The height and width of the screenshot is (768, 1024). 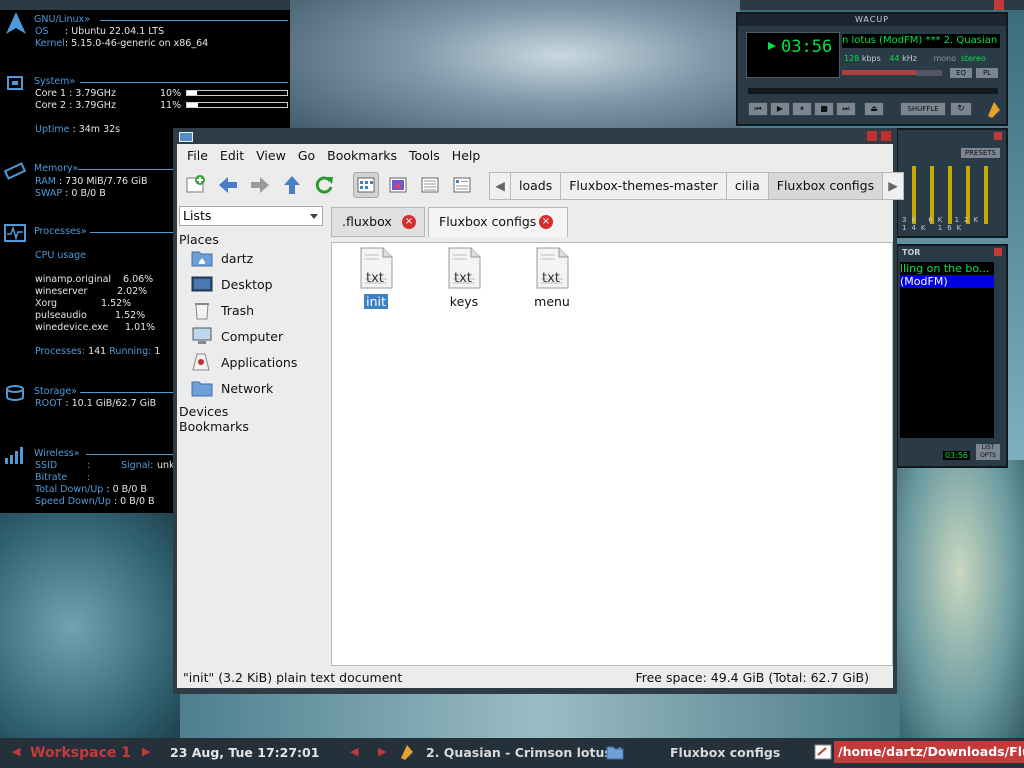 I want to click on thumbnail-view-icon, so click(x=398, y=185).